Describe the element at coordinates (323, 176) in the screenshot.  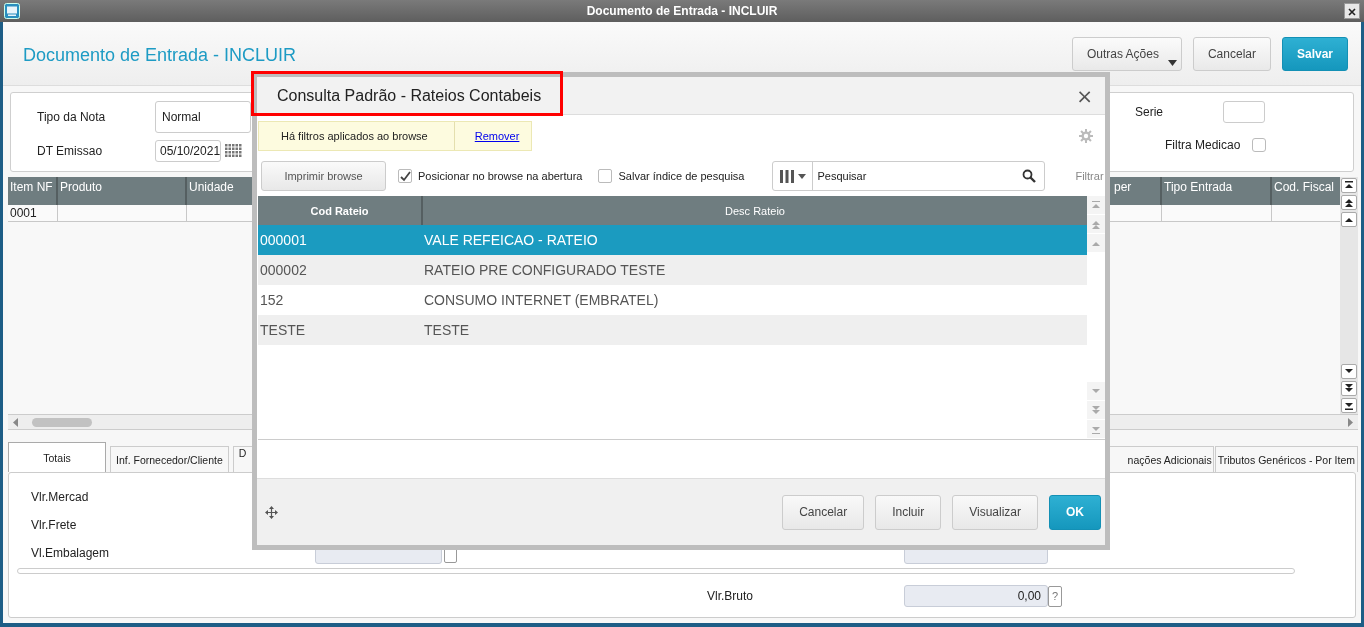
I see `print-button: Imprimir browse` at that location.